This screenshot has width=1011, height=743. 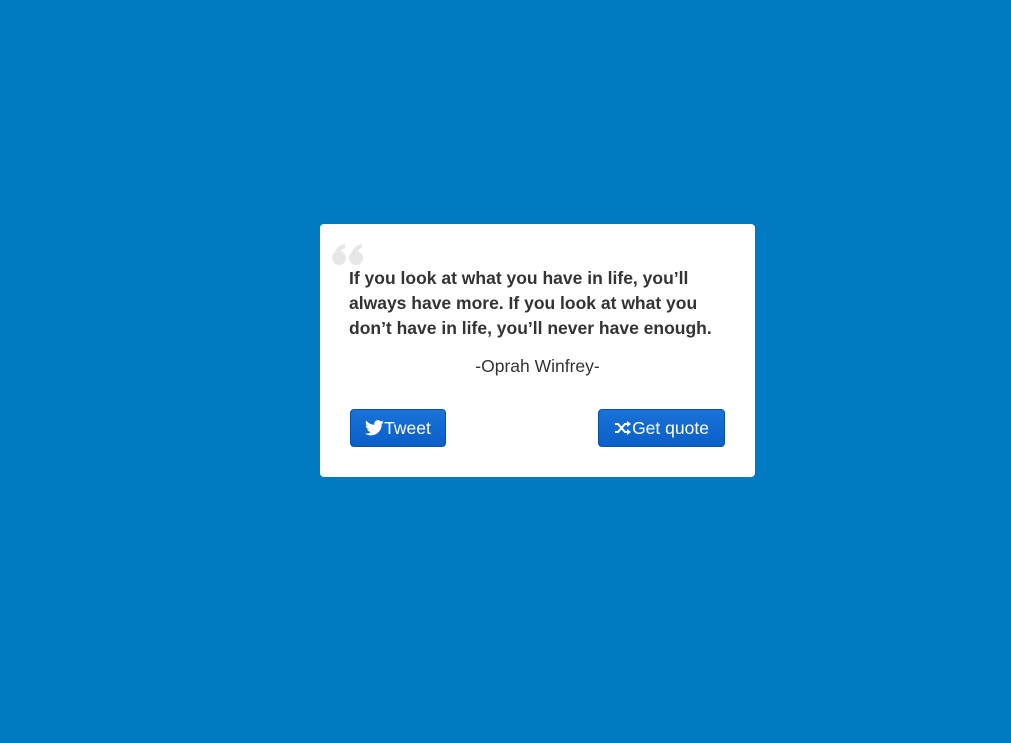 I want to click on twitter-icon, so click(x=374, y=428).